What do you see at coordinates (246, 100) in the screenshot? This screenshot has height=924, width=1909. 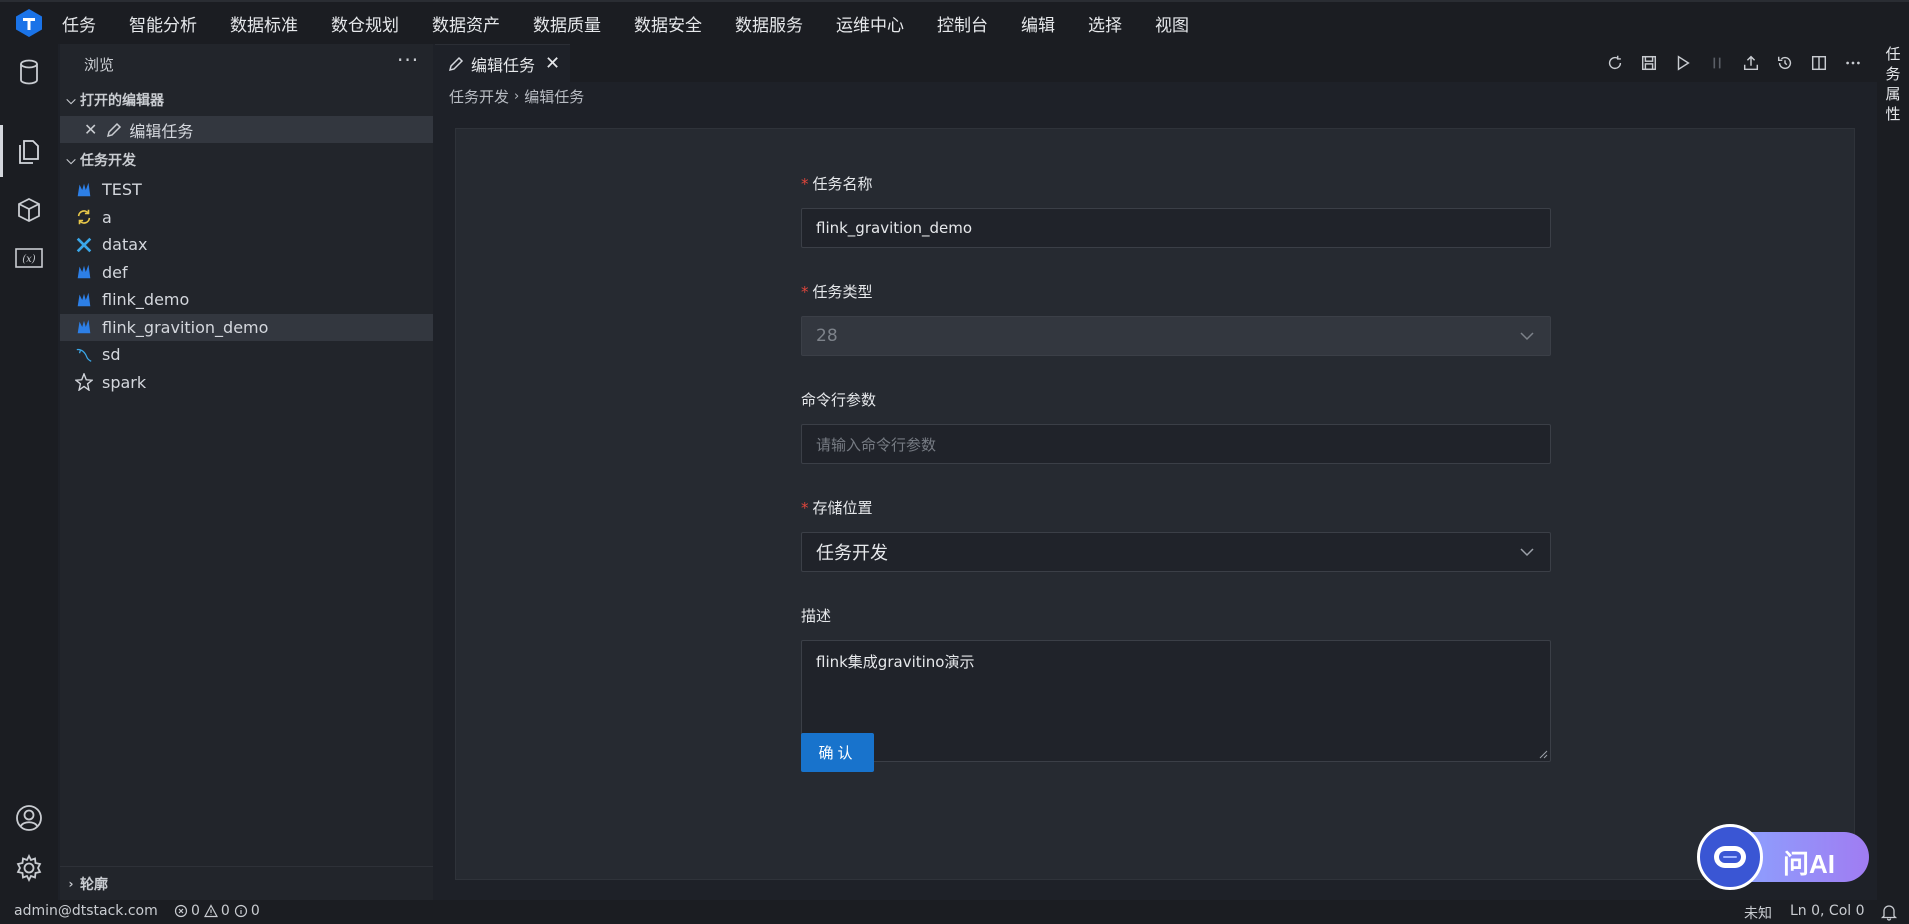 I see `open-editors-section: ⌵ 打开的编辑器` at bounding box center [246, 100].